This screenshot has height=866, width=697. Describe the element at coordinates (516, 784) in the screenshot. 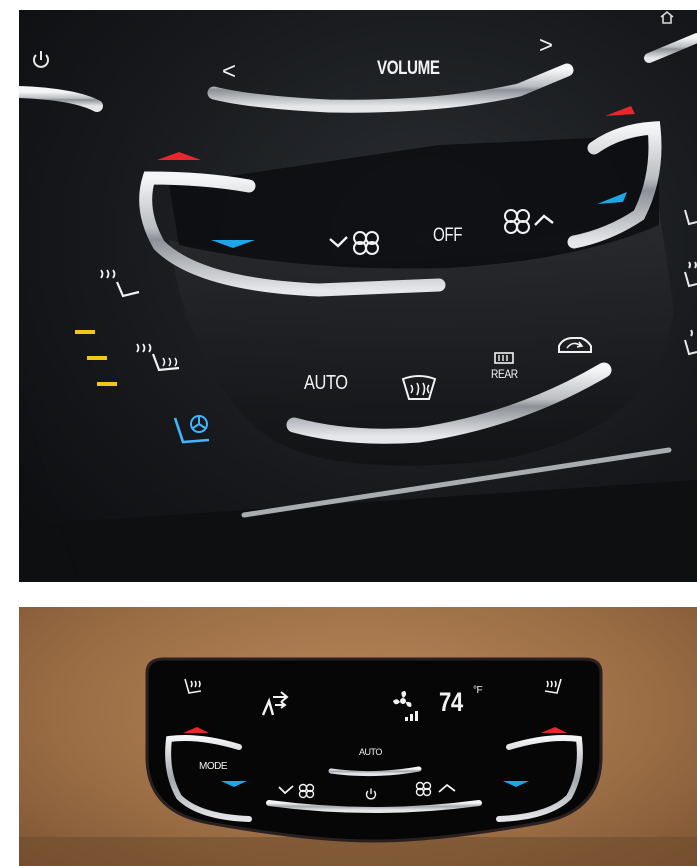

I see `rear-temp-down-right-indicator` at that location.